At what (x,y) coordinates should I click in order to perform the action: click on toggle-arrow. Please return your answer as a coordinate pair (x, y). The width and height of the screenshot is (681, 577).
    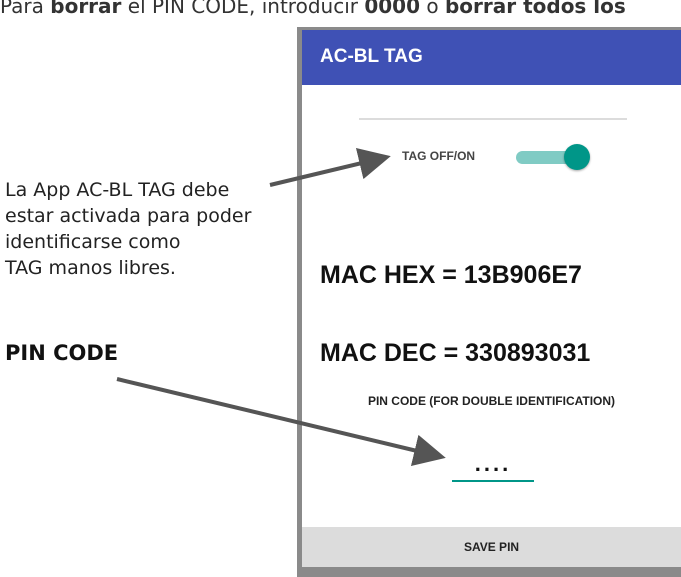
    Looking at the image, I should click on (330, 167).